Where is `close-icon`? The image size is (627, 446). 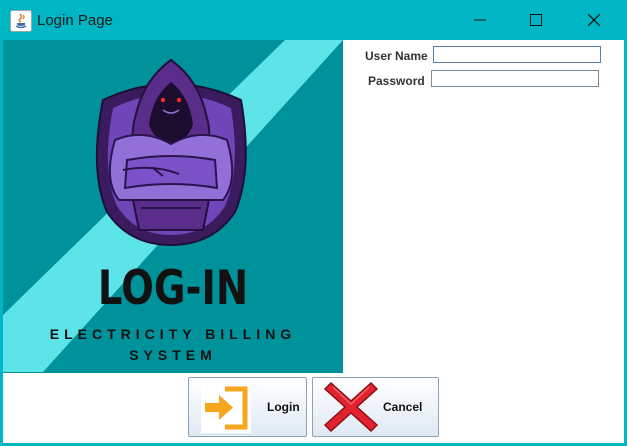
close-icon is located at coordinates (594, 20).